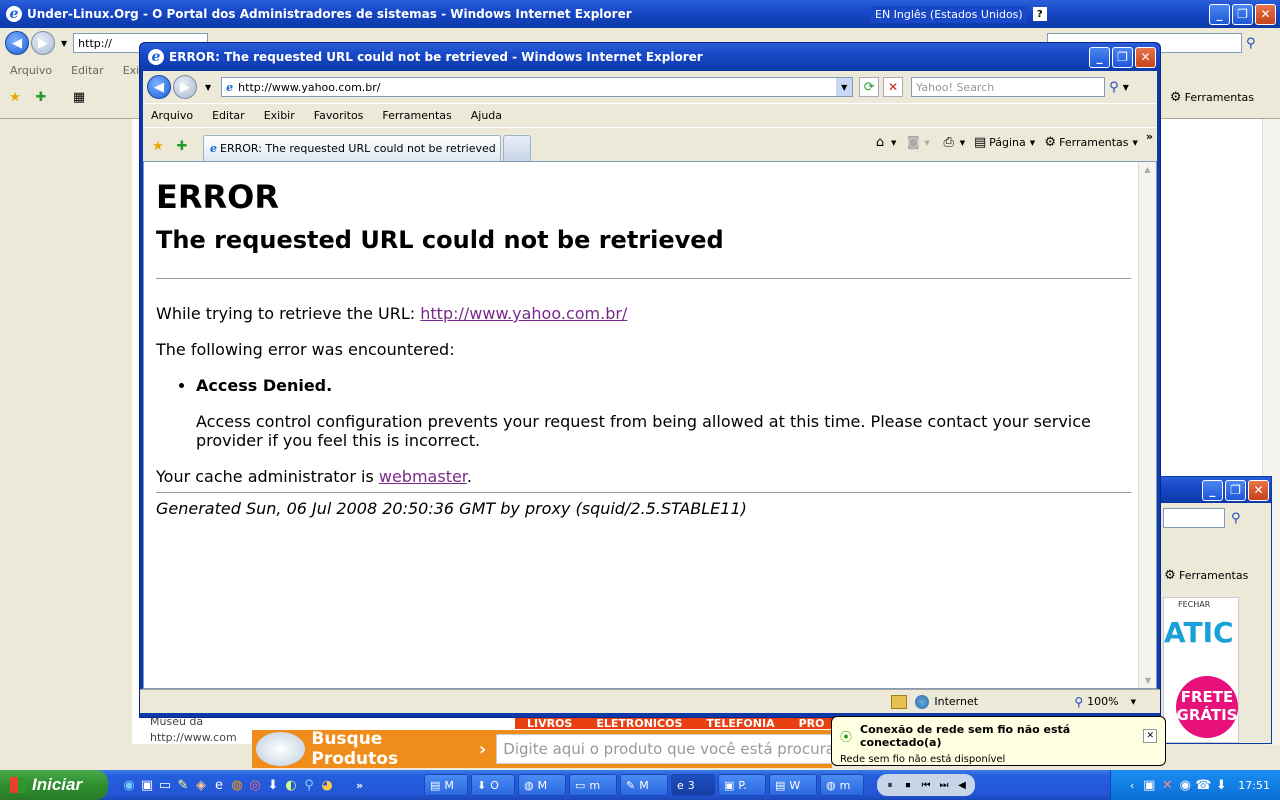 This screenshot has width=1280, height=800. What do you see at coordinates (1265, 14) in the screenshot?
I see `bg-close-button: ✕` at bounding box center [1265, 14].